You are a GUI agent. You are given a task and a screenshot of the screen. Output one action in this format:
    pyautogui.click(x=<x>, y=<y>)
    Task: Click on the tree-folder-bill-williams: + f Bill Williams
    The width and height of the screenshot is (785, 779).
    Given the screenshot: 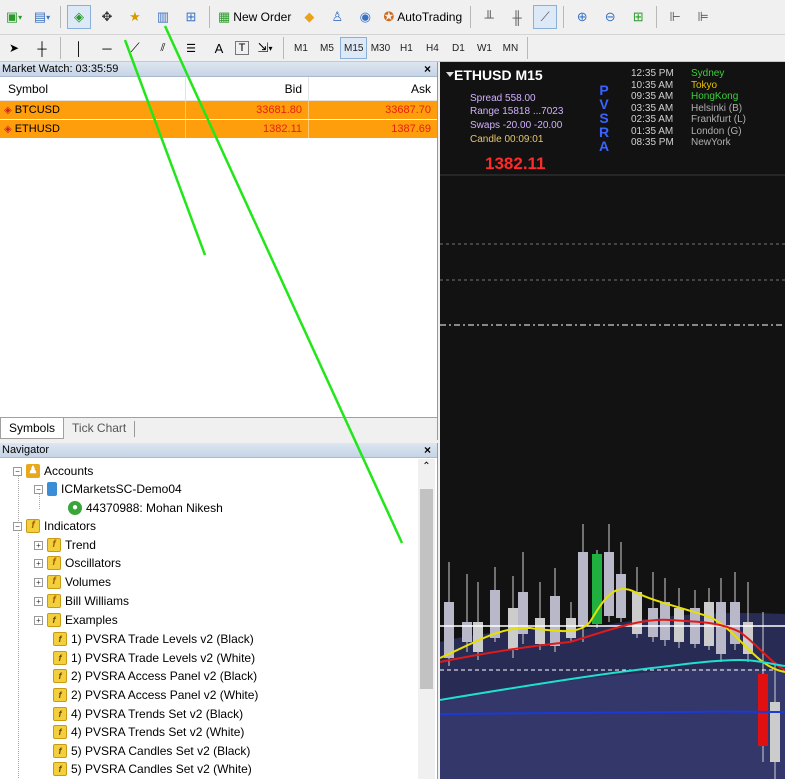 What is the action you would take?
    pyautogui.click(x=81, y=601)
    